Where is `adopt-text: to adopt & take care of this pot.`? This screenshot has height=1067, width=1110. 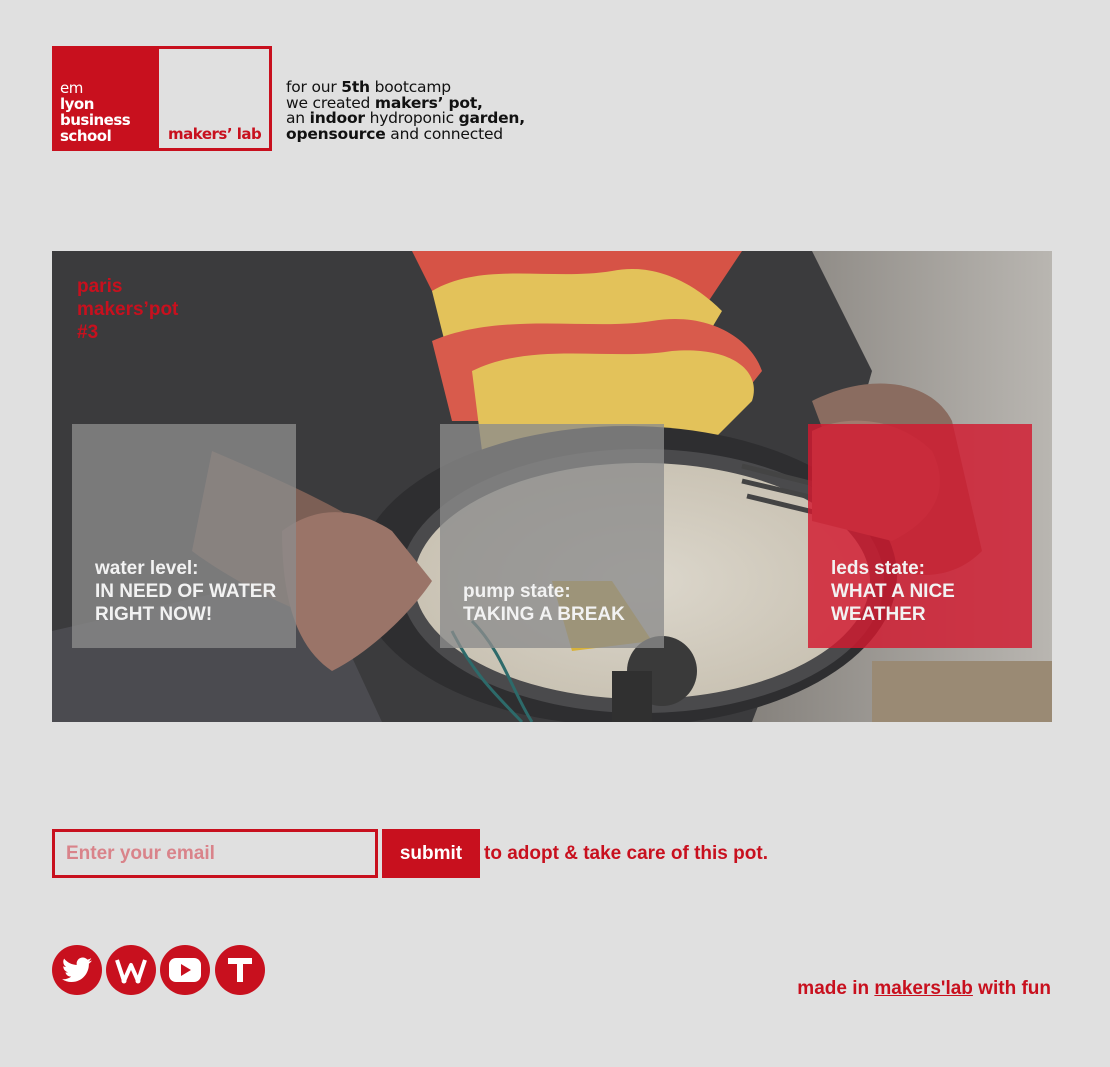 adopt-text: to adopt & take care of this pot. is located at coordinates (626, 853).